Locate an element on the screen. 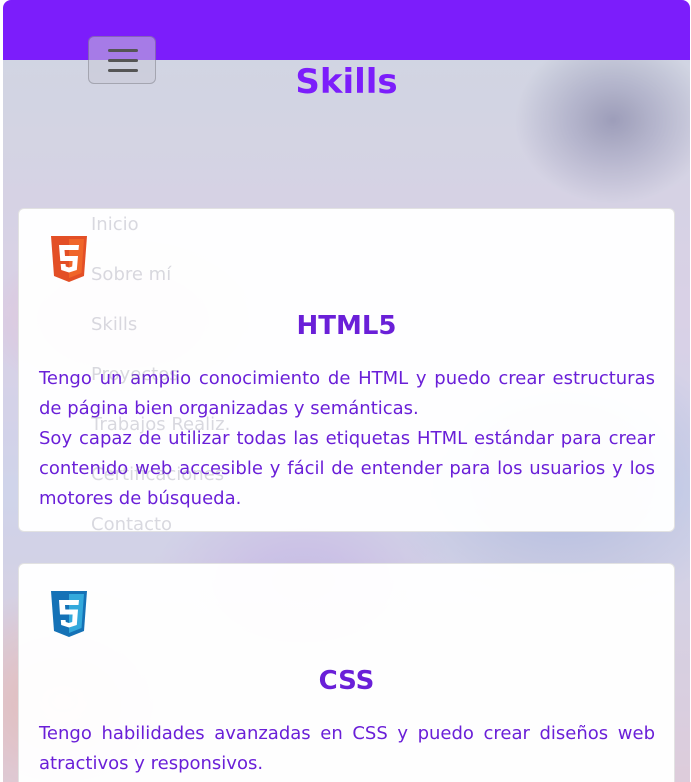  html5-icon is located at coordinates (69, 259).